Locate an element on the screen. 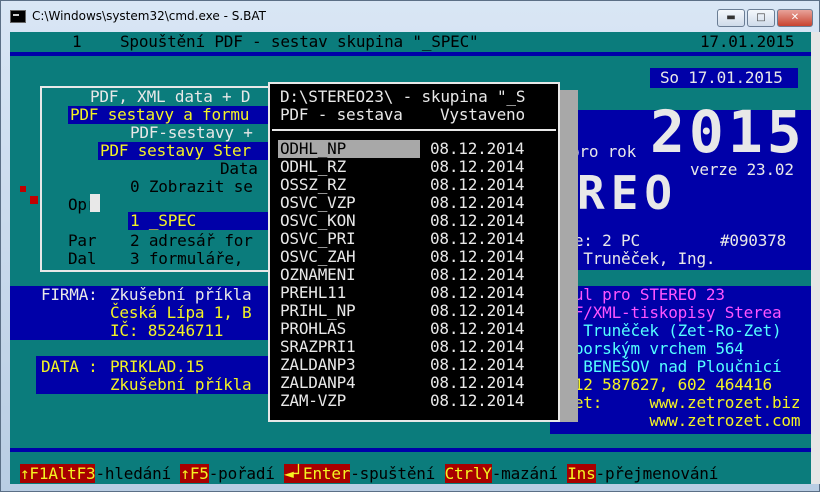  close-button: ✕ is located at coordinates (795, 18).